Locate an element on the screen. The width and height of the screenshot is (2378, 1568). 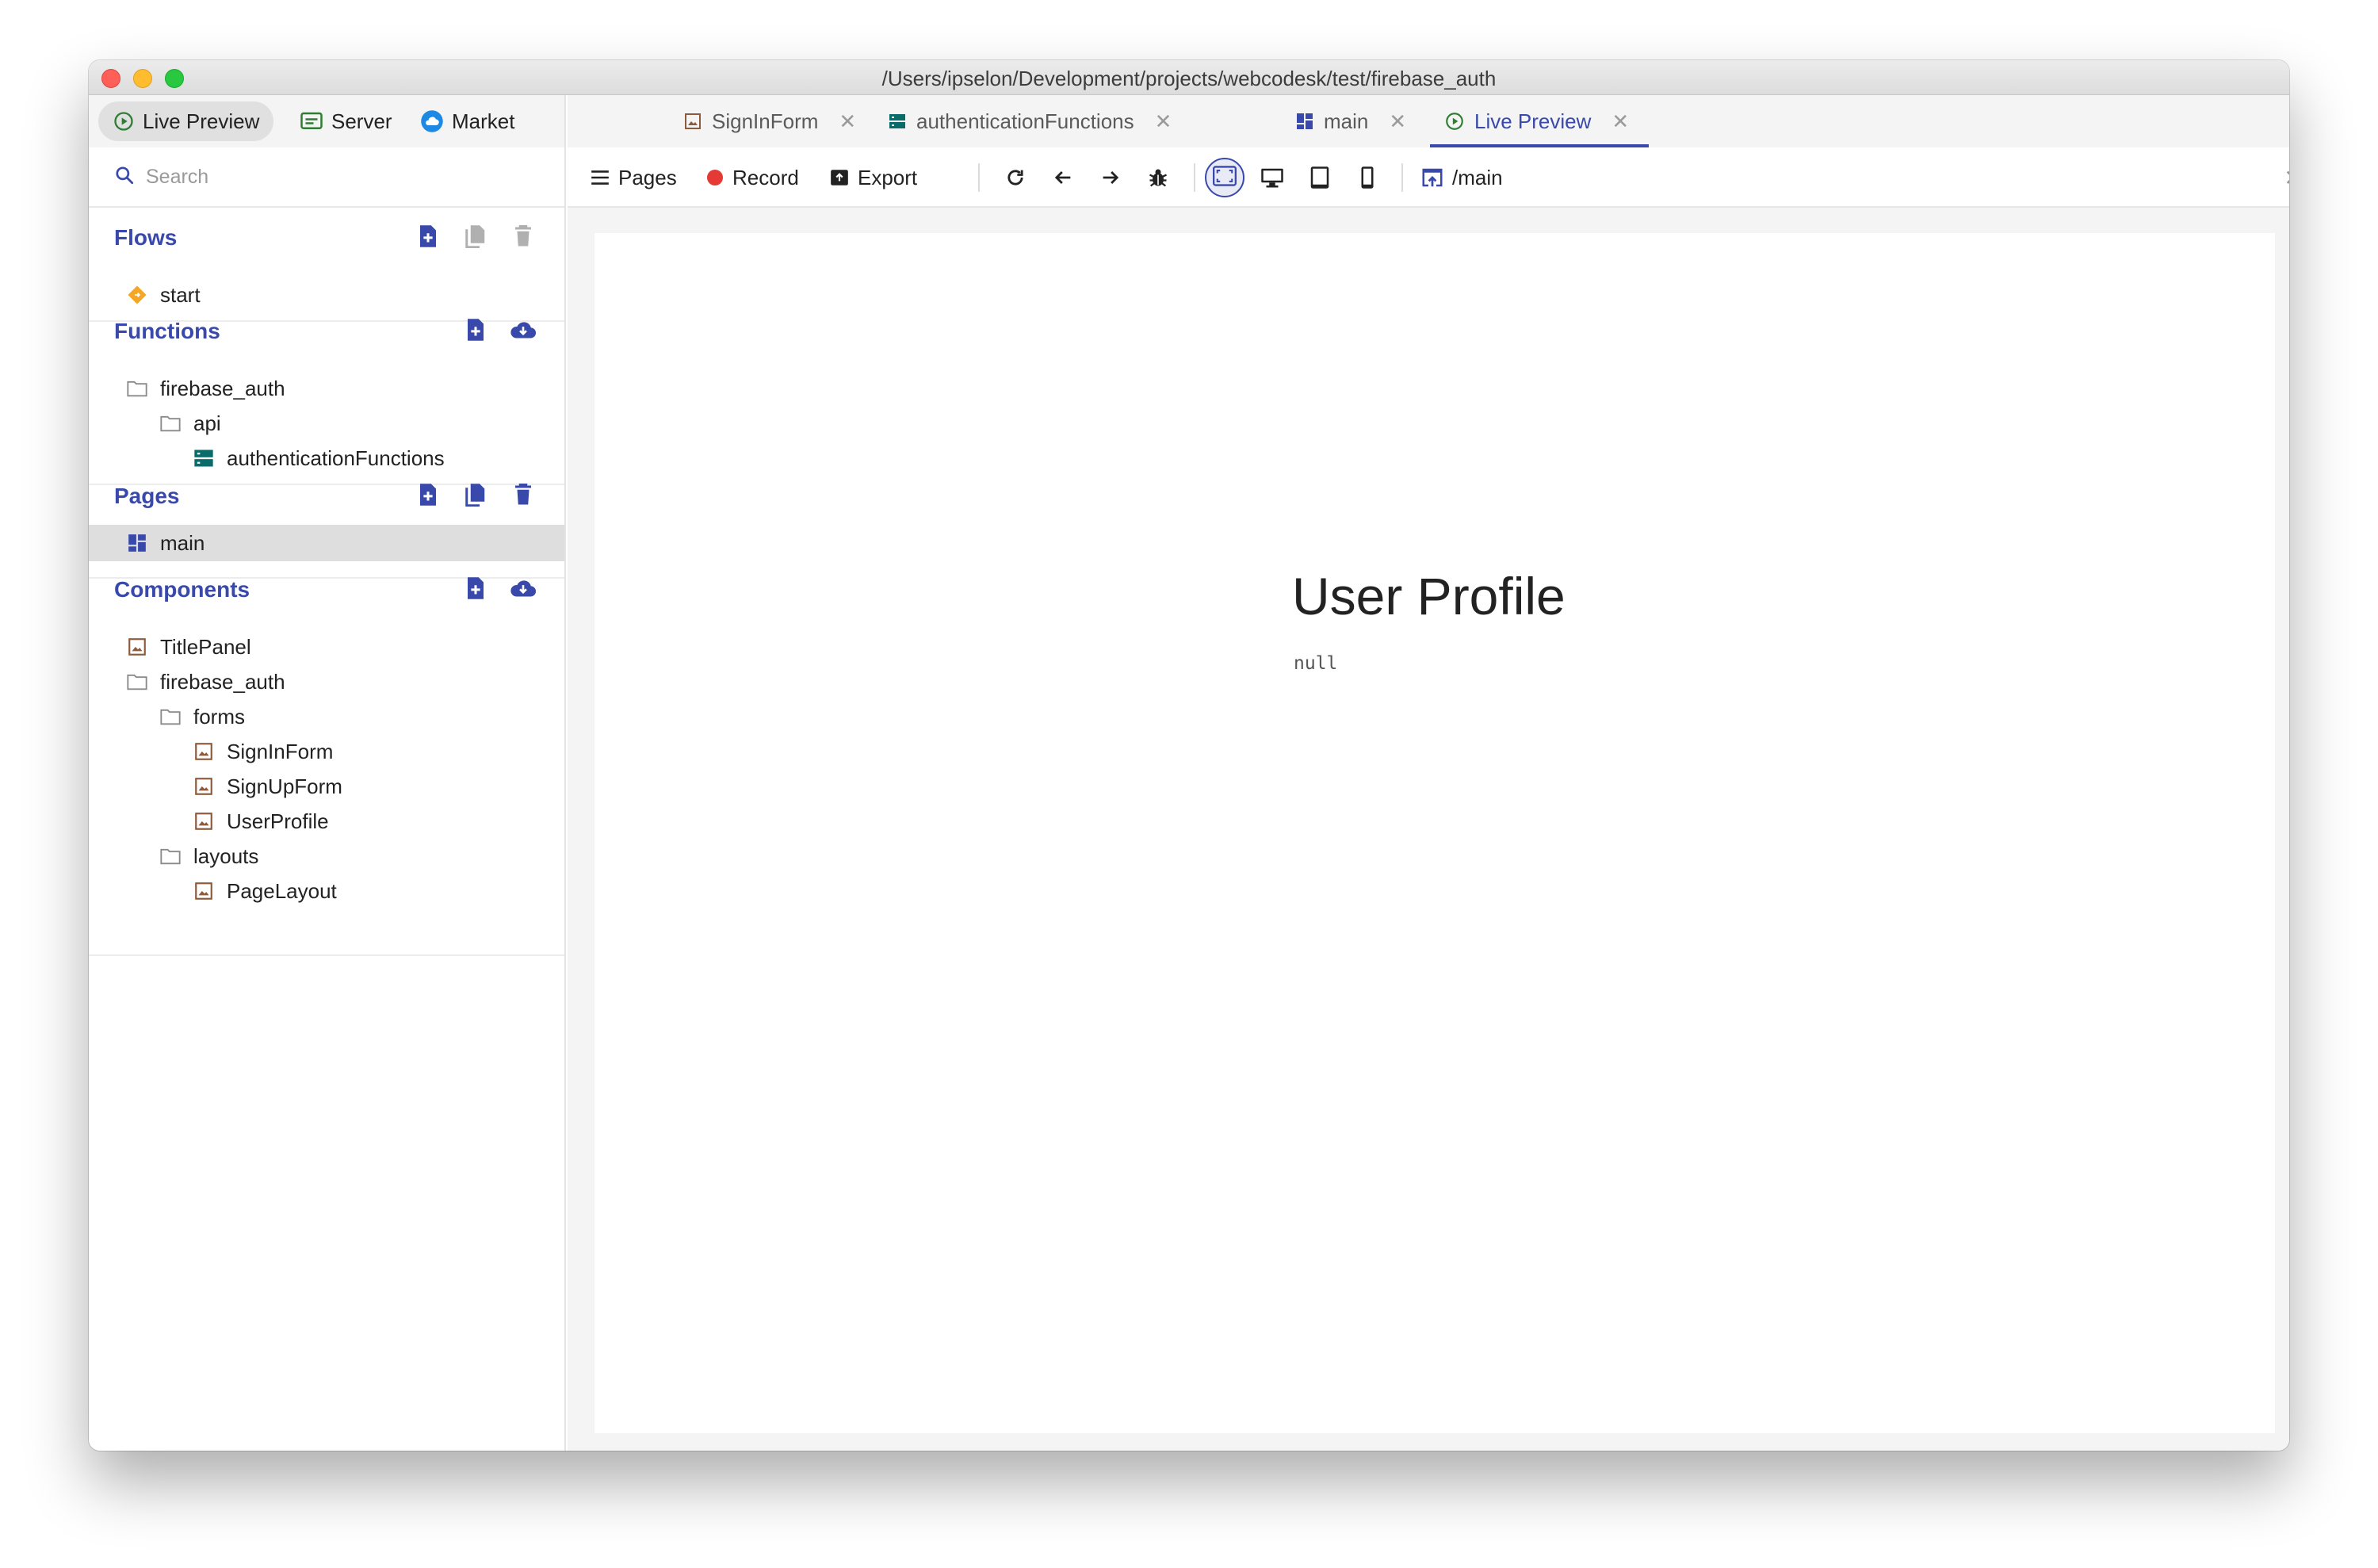
export-button: Export is located at coordinates (873, 177).